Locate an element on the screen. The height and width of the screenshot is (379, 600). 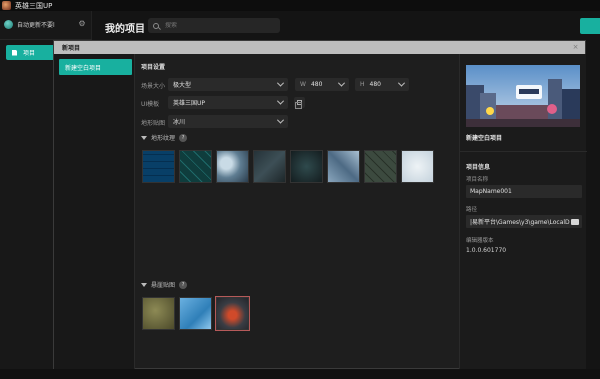
terrain-select: 冰川 is located at coordinates (228, 121).